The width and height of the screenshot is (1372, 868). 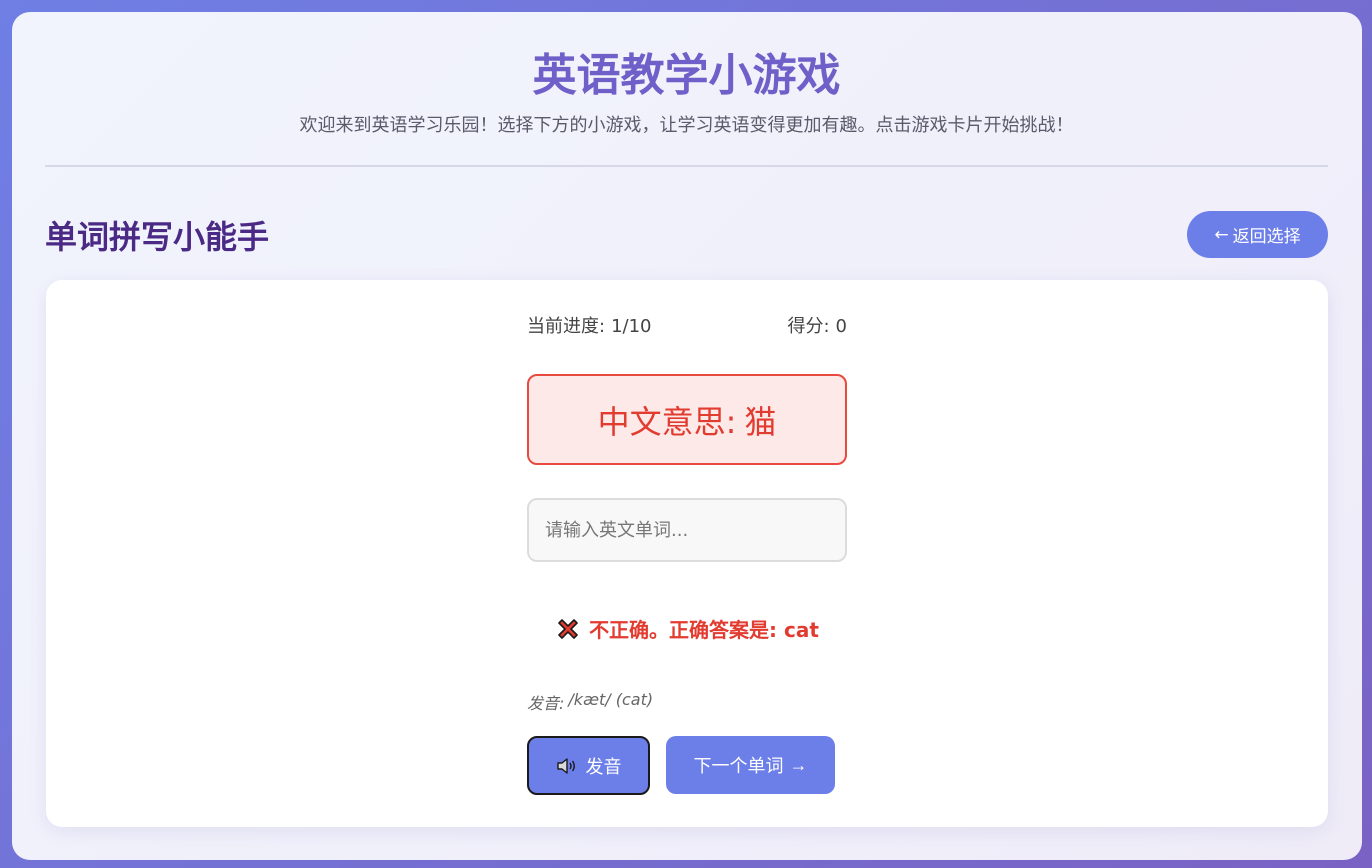 What do you see at coordinates (704, 630) in the screenshot?
I see `feedback-text: 不正确。正确答案是: cat` at bounding box center [704, 630].